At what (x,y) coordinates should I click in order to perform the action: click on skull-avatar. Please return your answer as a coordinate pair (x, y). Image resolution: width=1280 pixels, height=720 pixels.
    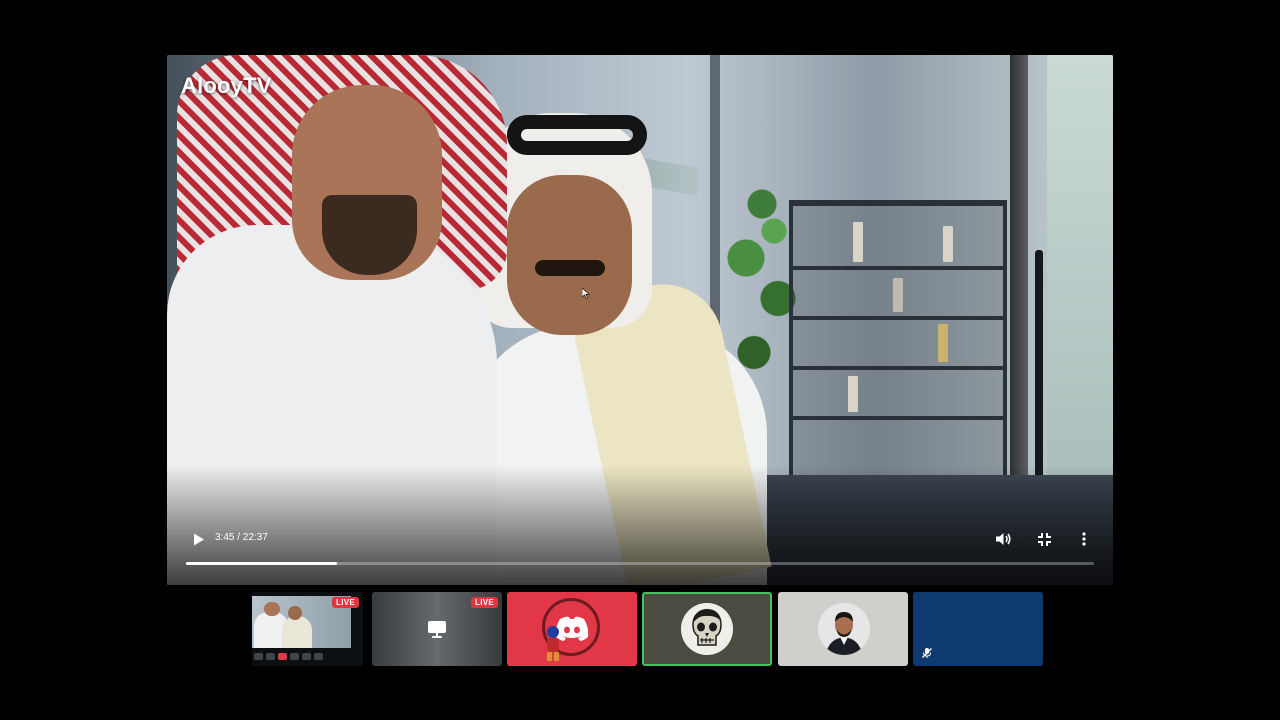
    Looking at the image, I should click on (707, 629).